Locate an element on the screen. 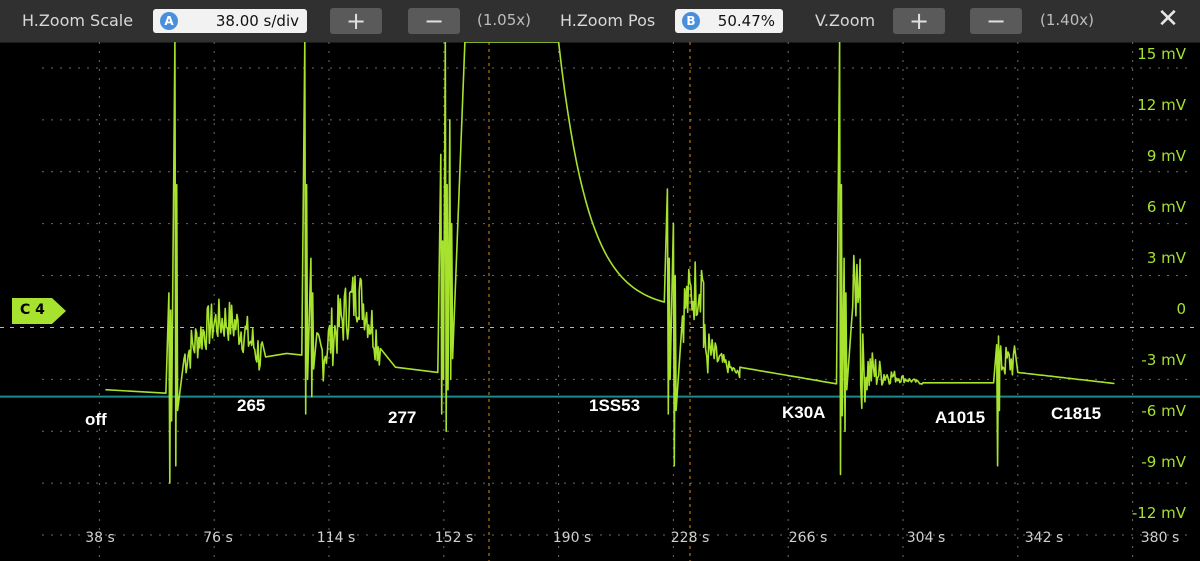 This screenshot has height=561, width=1200. y-tick-label: -9 mV is located at coordinates (1163, 462).